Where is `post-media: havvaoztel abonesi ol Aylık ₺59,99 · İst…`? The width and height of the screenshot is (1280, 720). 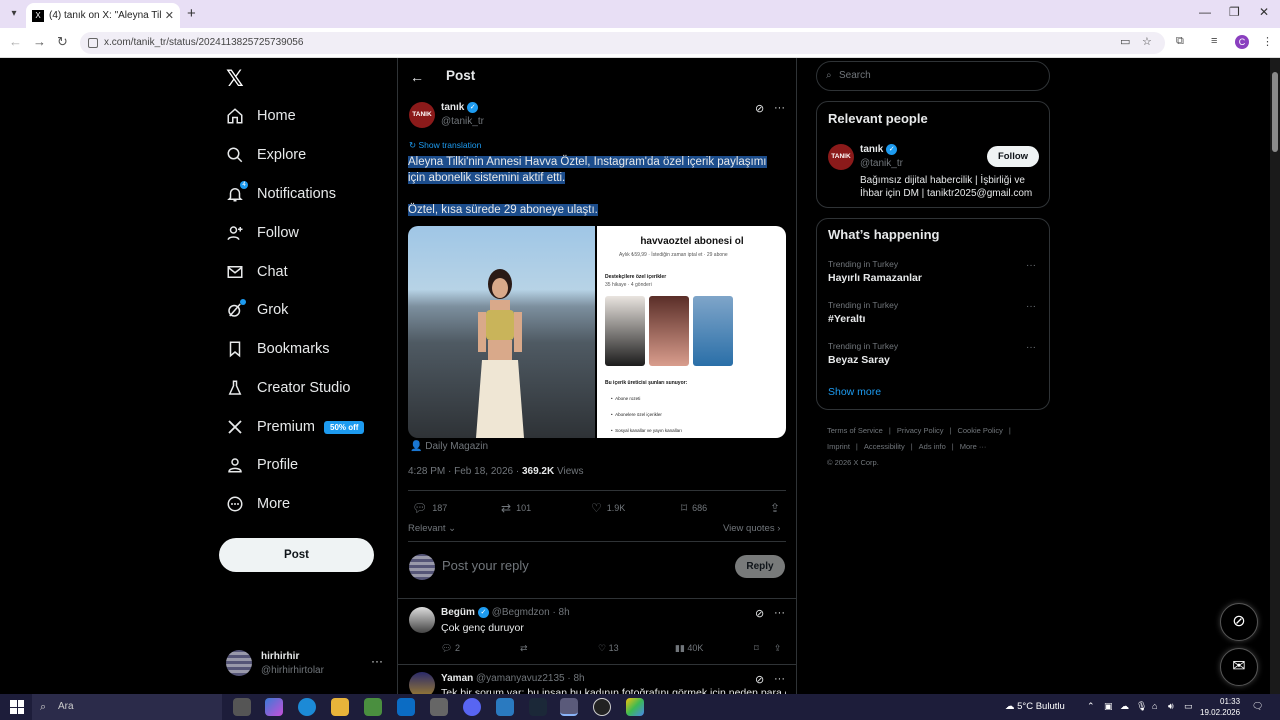 post-media: havvaoztel abonesi ol Aylık ₺59,99 · İst… is located at coordinates (597, 332).